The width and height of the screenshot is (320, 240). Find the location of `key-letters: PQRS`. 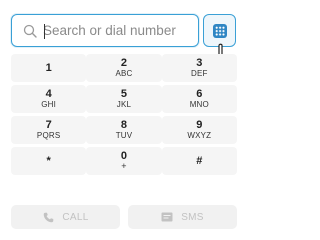

key-letters: PQRS is located at coordinates (48, 135).